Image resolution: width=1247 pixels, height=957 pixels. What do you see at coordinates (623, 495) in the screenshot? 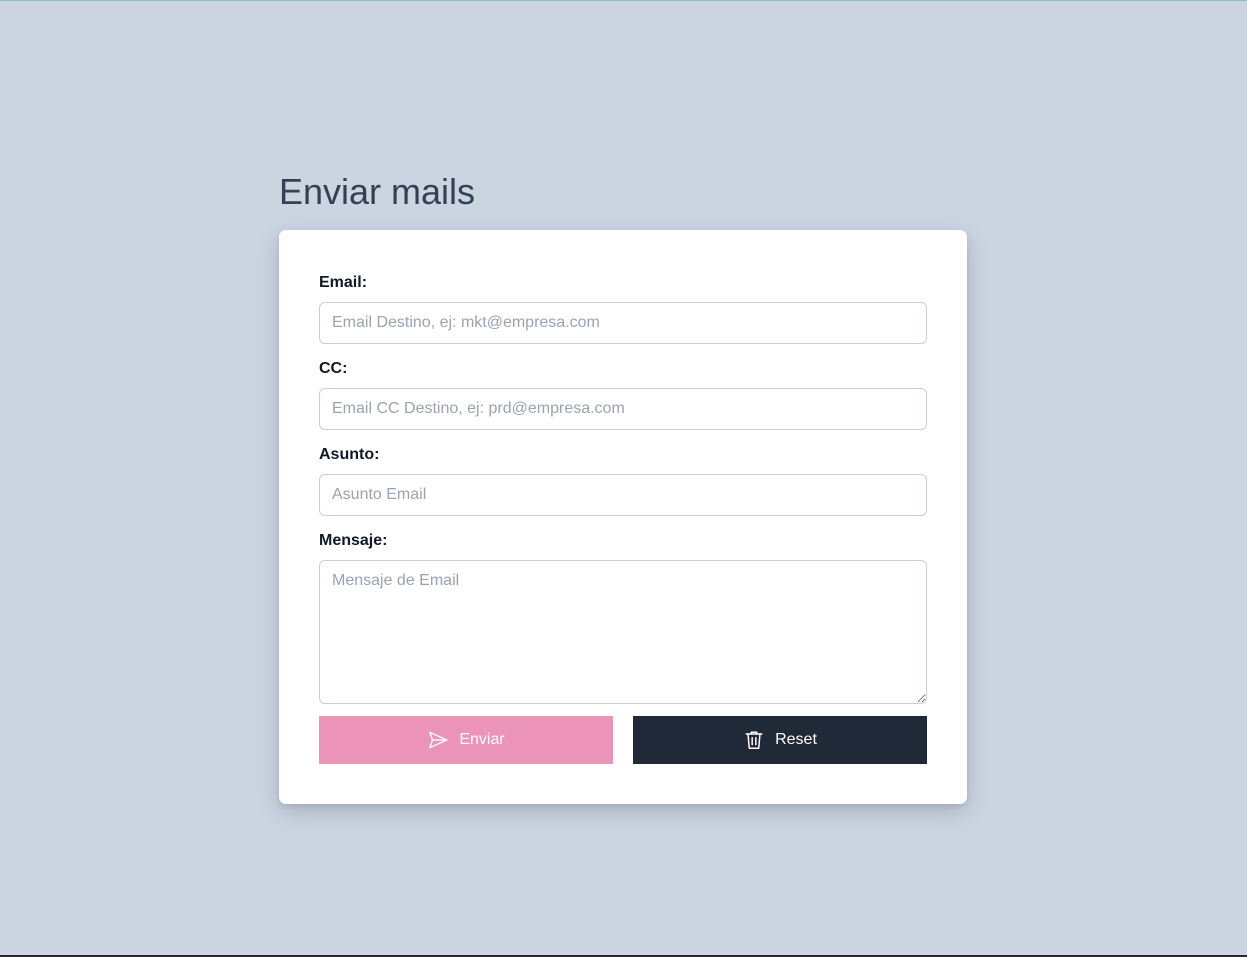
I see `subject-input` at bounding box center [623, 495].